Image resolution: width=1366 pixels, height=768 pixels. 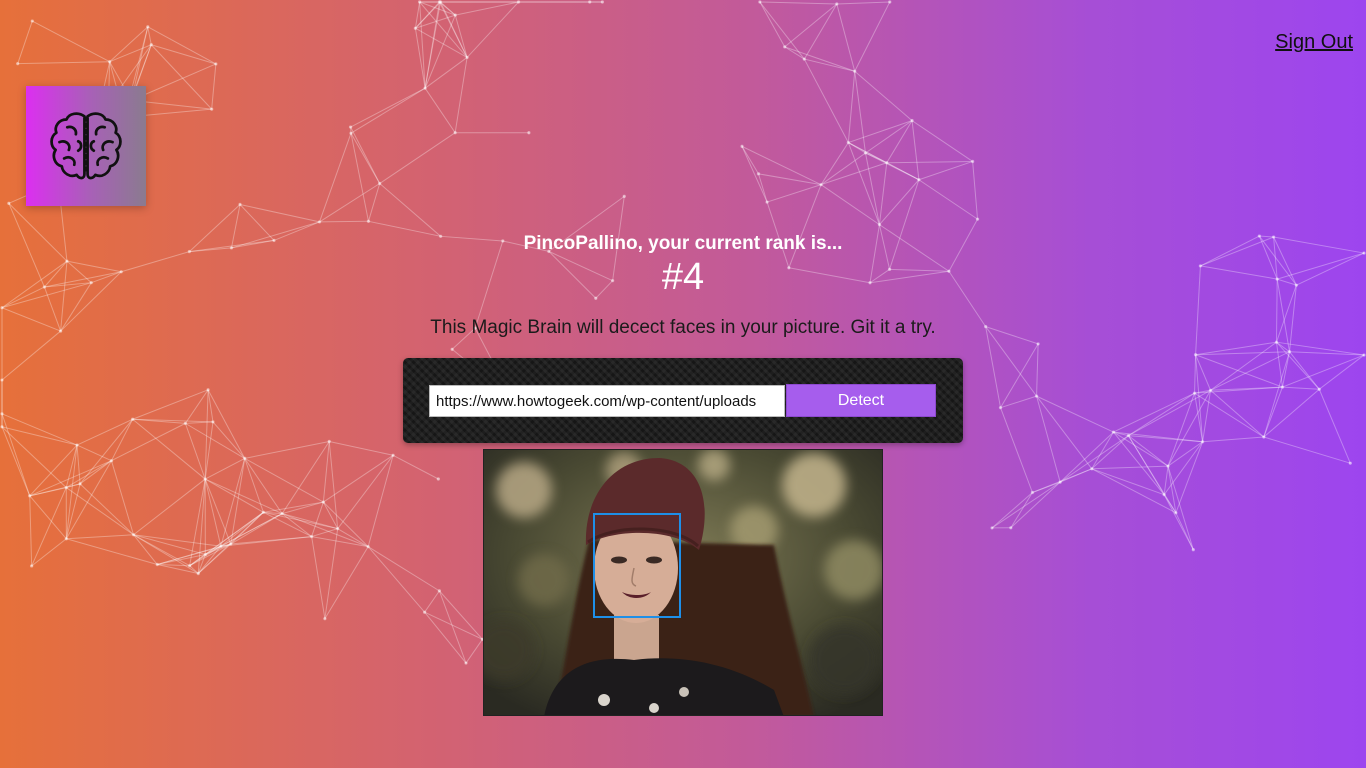 I want to click on input-photo, so click(x=683, y=582).